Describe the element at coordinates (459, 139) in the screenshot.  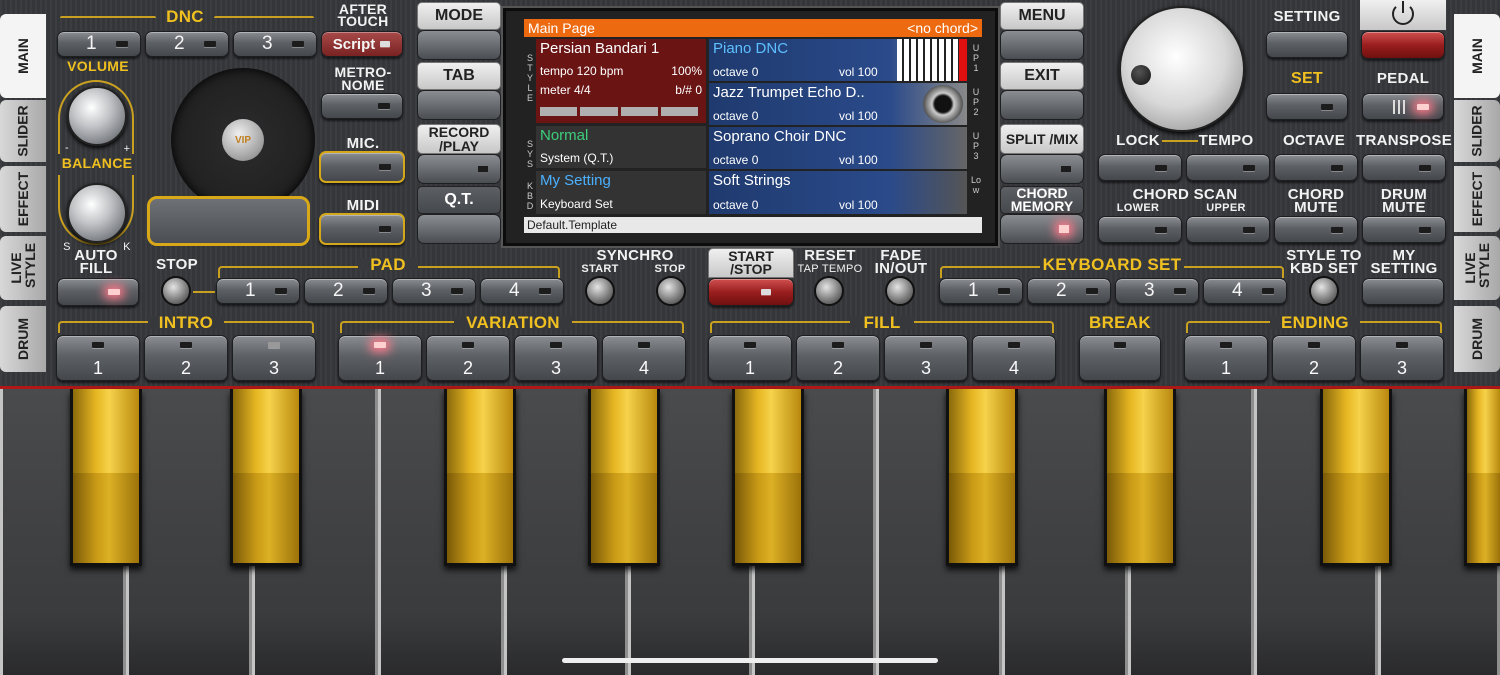
I see `record-play-label: RECORD /PLAY` at that location.